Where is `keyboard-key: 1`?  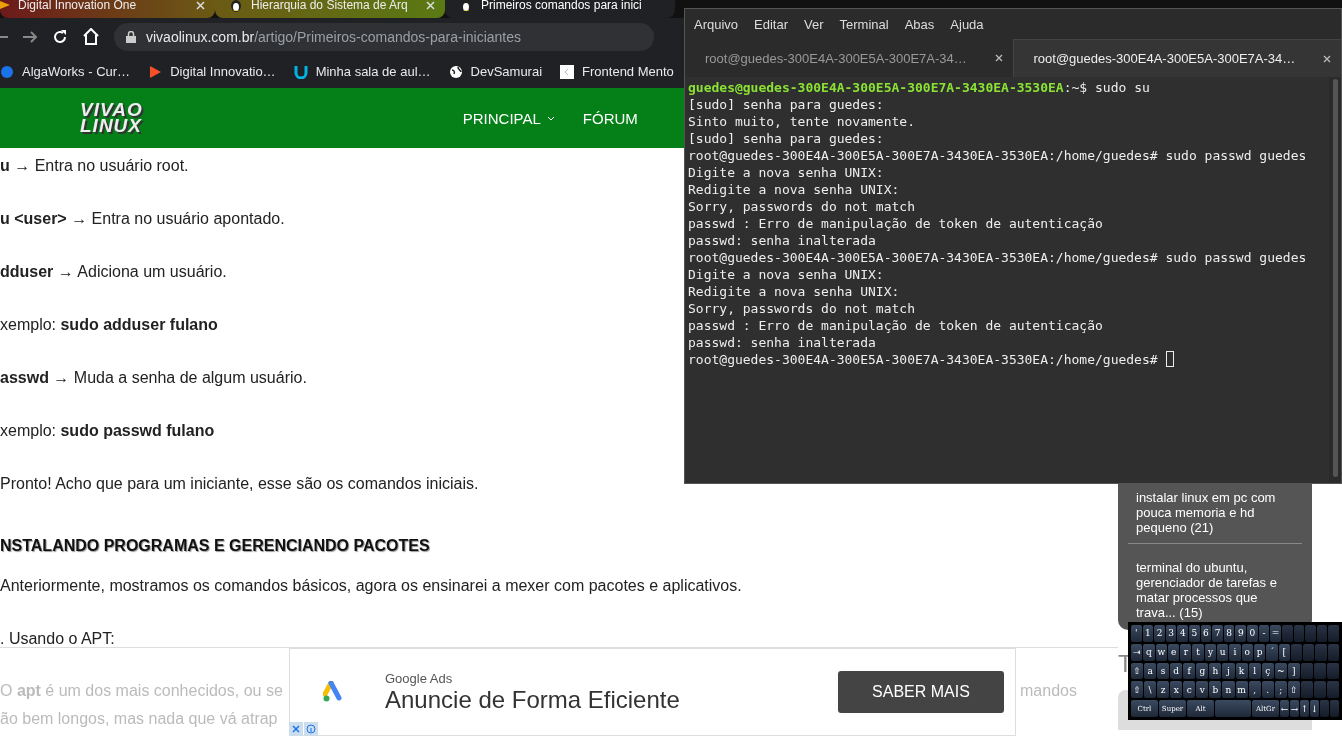
keyboard-key: 1 is located at coordinates (1148, 633).